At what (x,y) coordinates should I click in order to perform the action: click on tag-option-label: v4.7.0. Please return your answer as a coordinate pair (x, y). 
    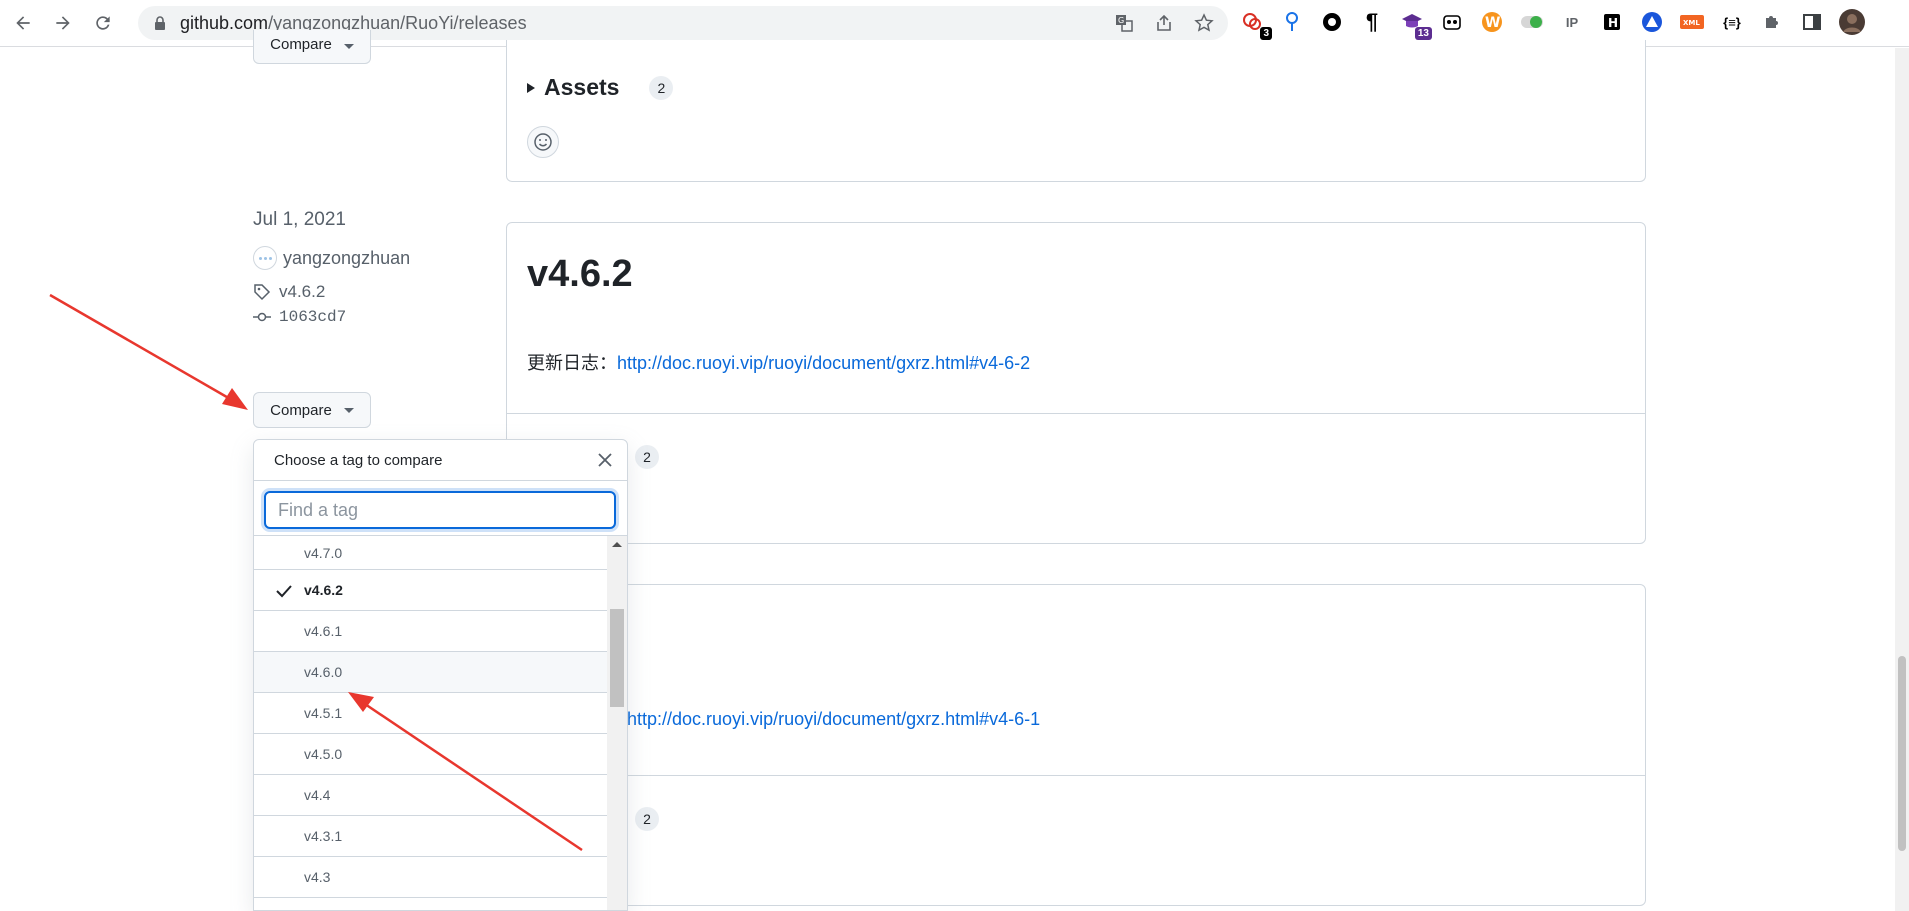
    Looking at the image, I should click on (323, 552).